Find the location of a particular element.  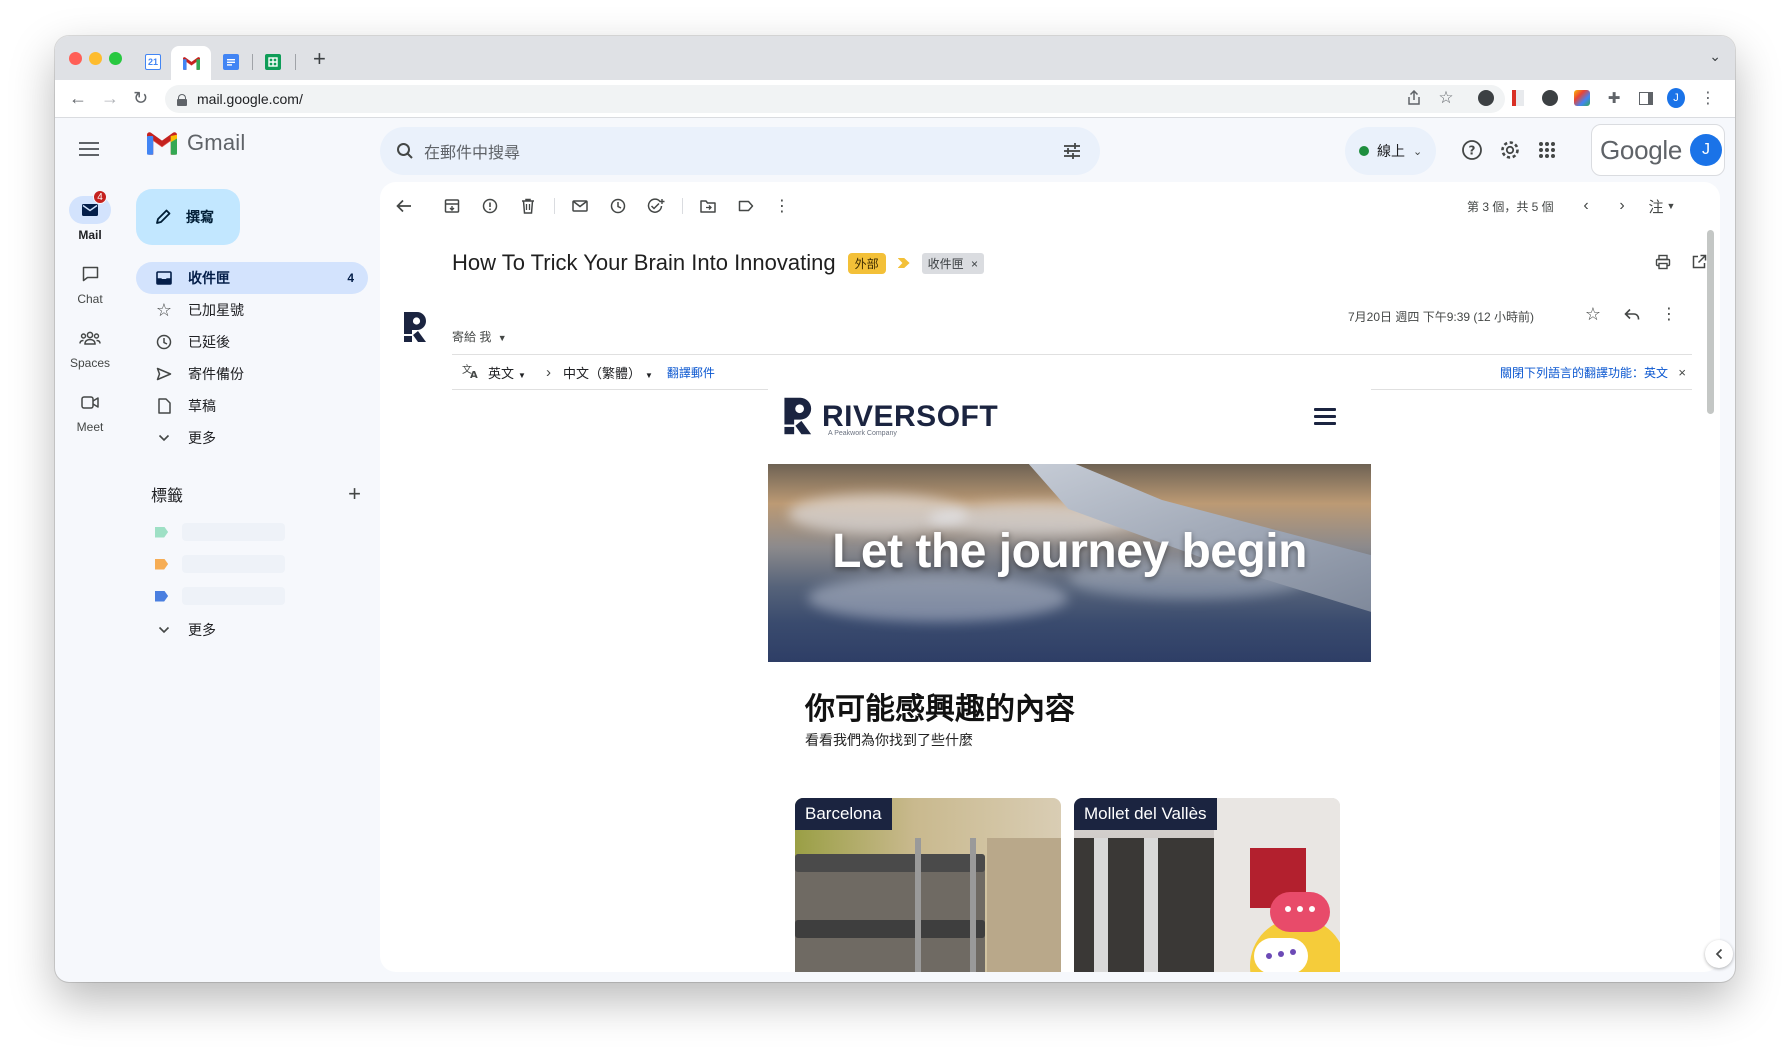

back-to-inbox-icon is located at coordinates (404, 206).